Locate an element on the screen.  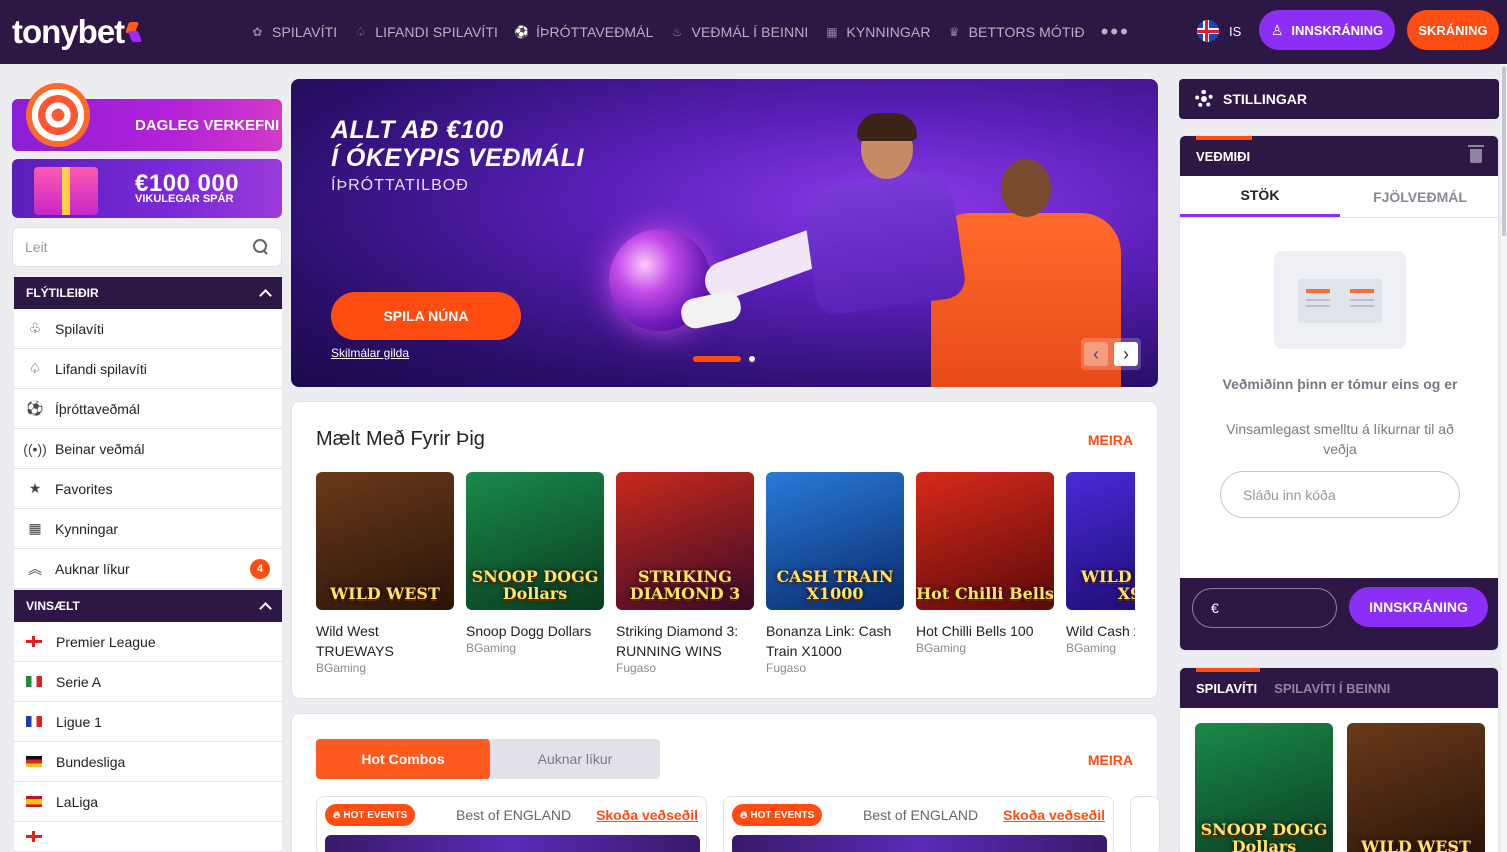
game-thumb-text: WILD CASH X99 is located at coordinates (1108, 585).